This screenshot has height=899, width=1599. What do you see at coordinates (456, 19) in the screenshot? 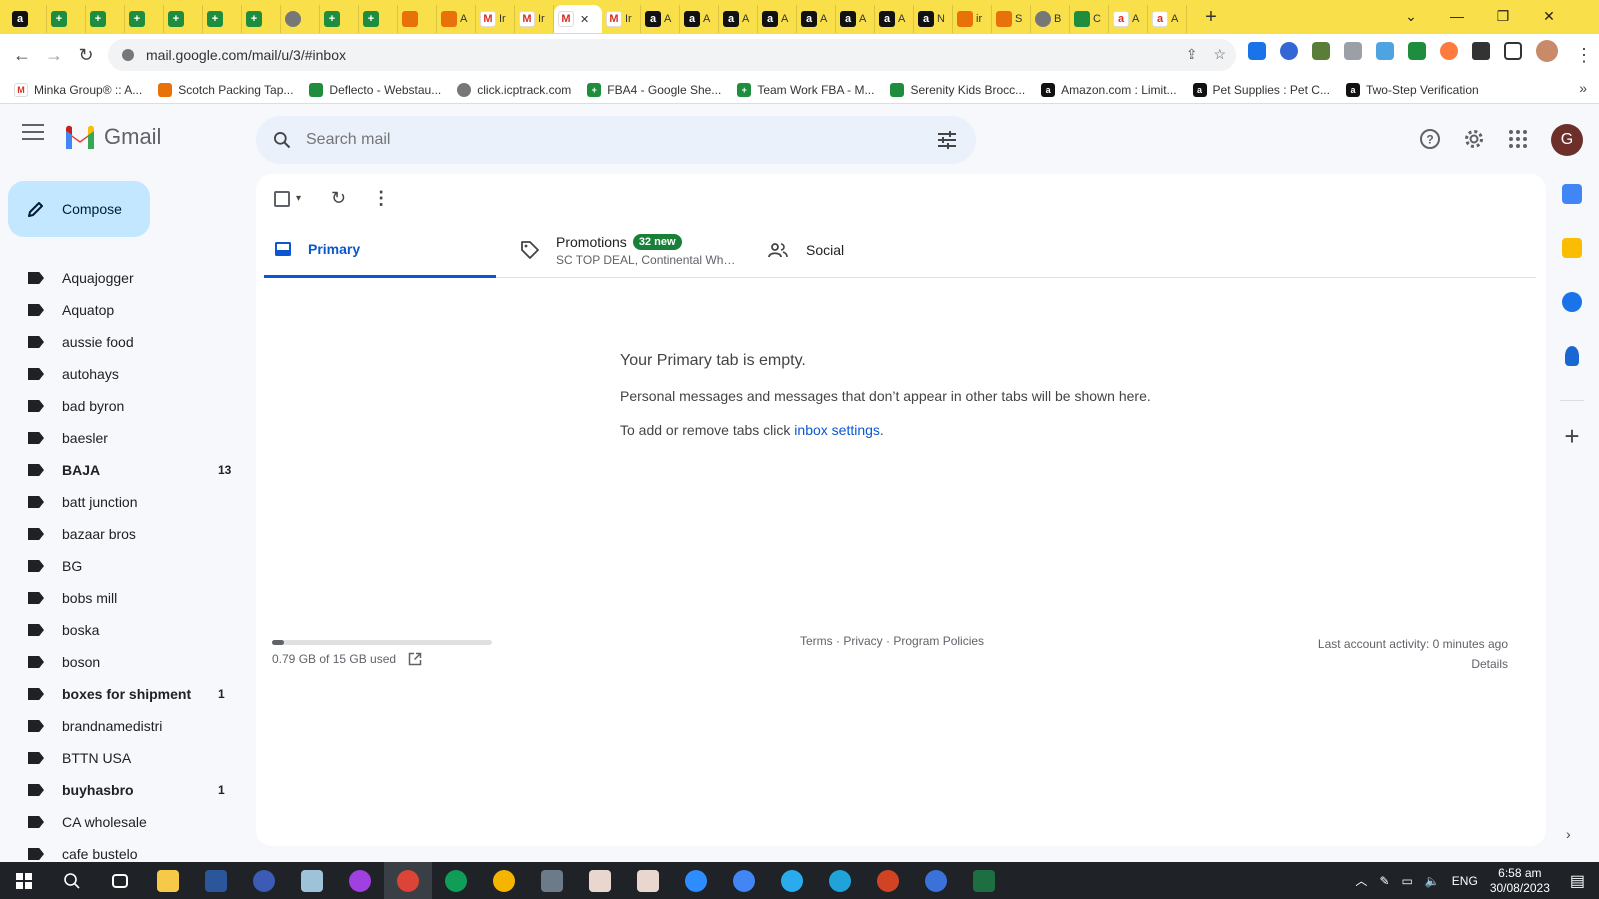
I see `browser-tab: A` at bounding box center [456, 19].